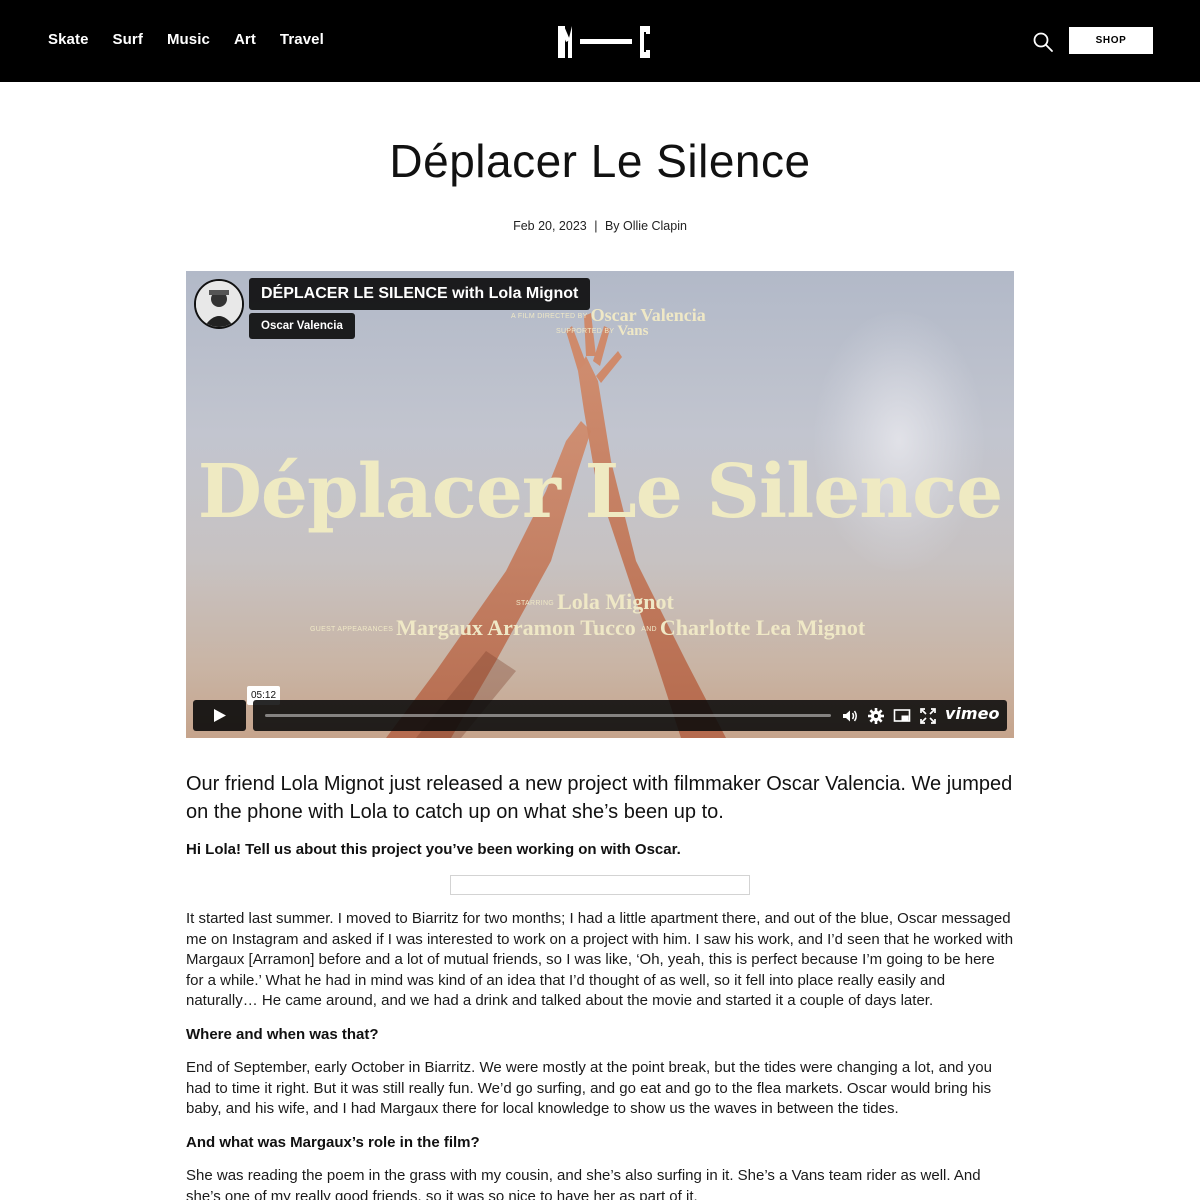  I want to click on nav-skate: Skate, so click(68, 39).